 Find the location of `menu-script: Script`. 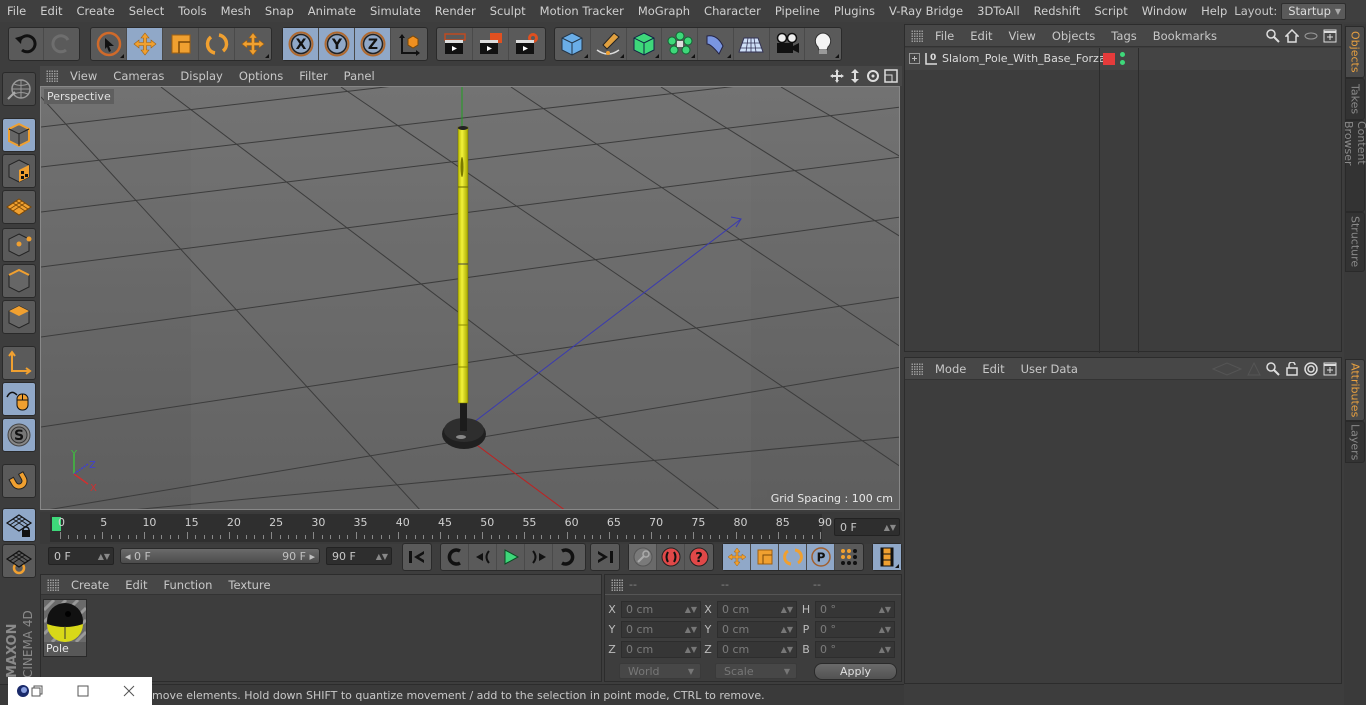

menu-script: Script is located at coordinates (1110, 11).